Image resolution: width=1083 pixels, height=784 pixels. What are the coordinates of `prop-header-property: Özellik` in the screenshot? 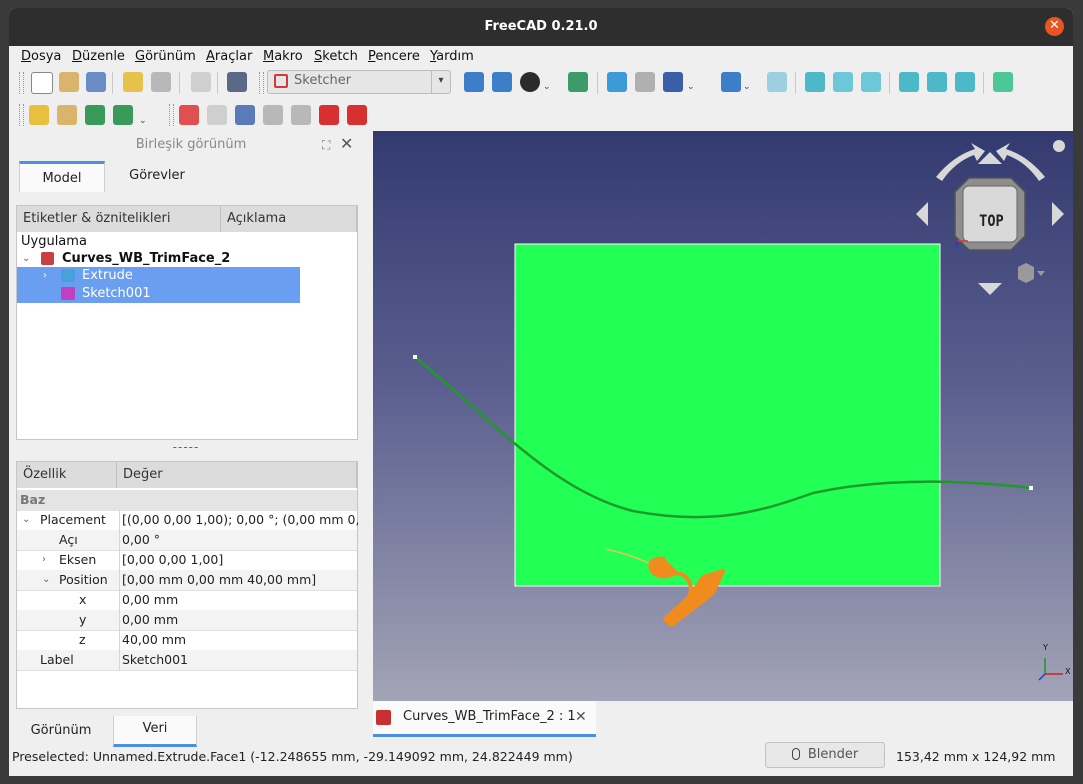 It's located at (67, 475).